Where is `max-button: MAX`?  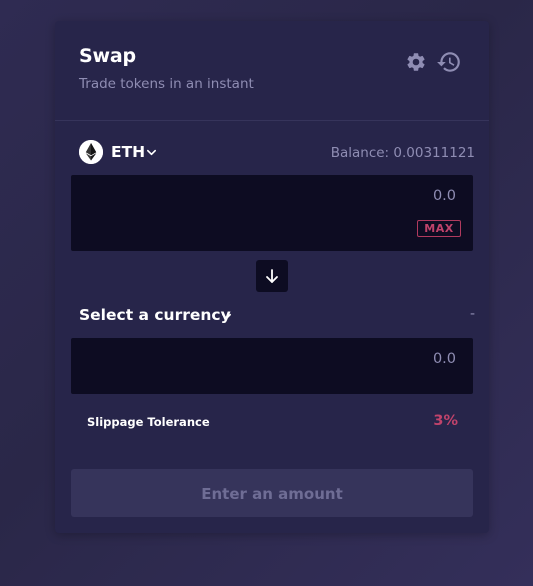
max-button: MAX is located at coordinates (439, 228).